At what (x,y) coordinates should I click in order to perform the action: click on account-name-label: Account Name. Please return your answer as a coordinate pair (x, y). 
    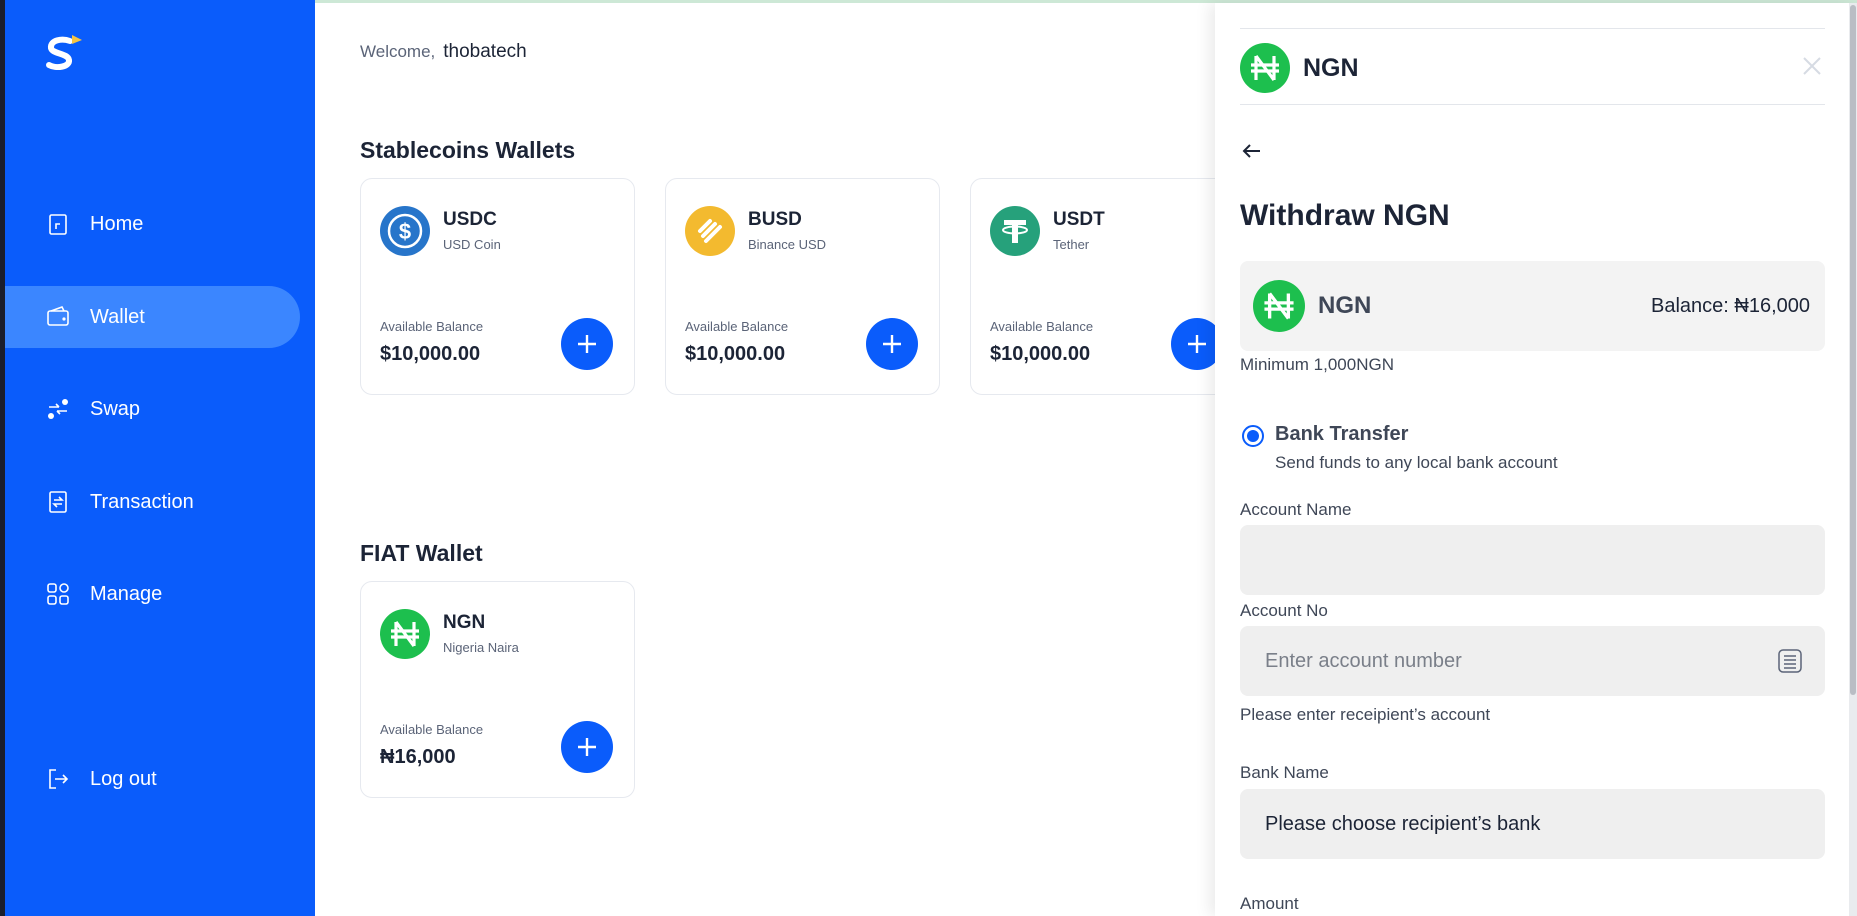
    Looking at the image, I should click on (1296, 509).